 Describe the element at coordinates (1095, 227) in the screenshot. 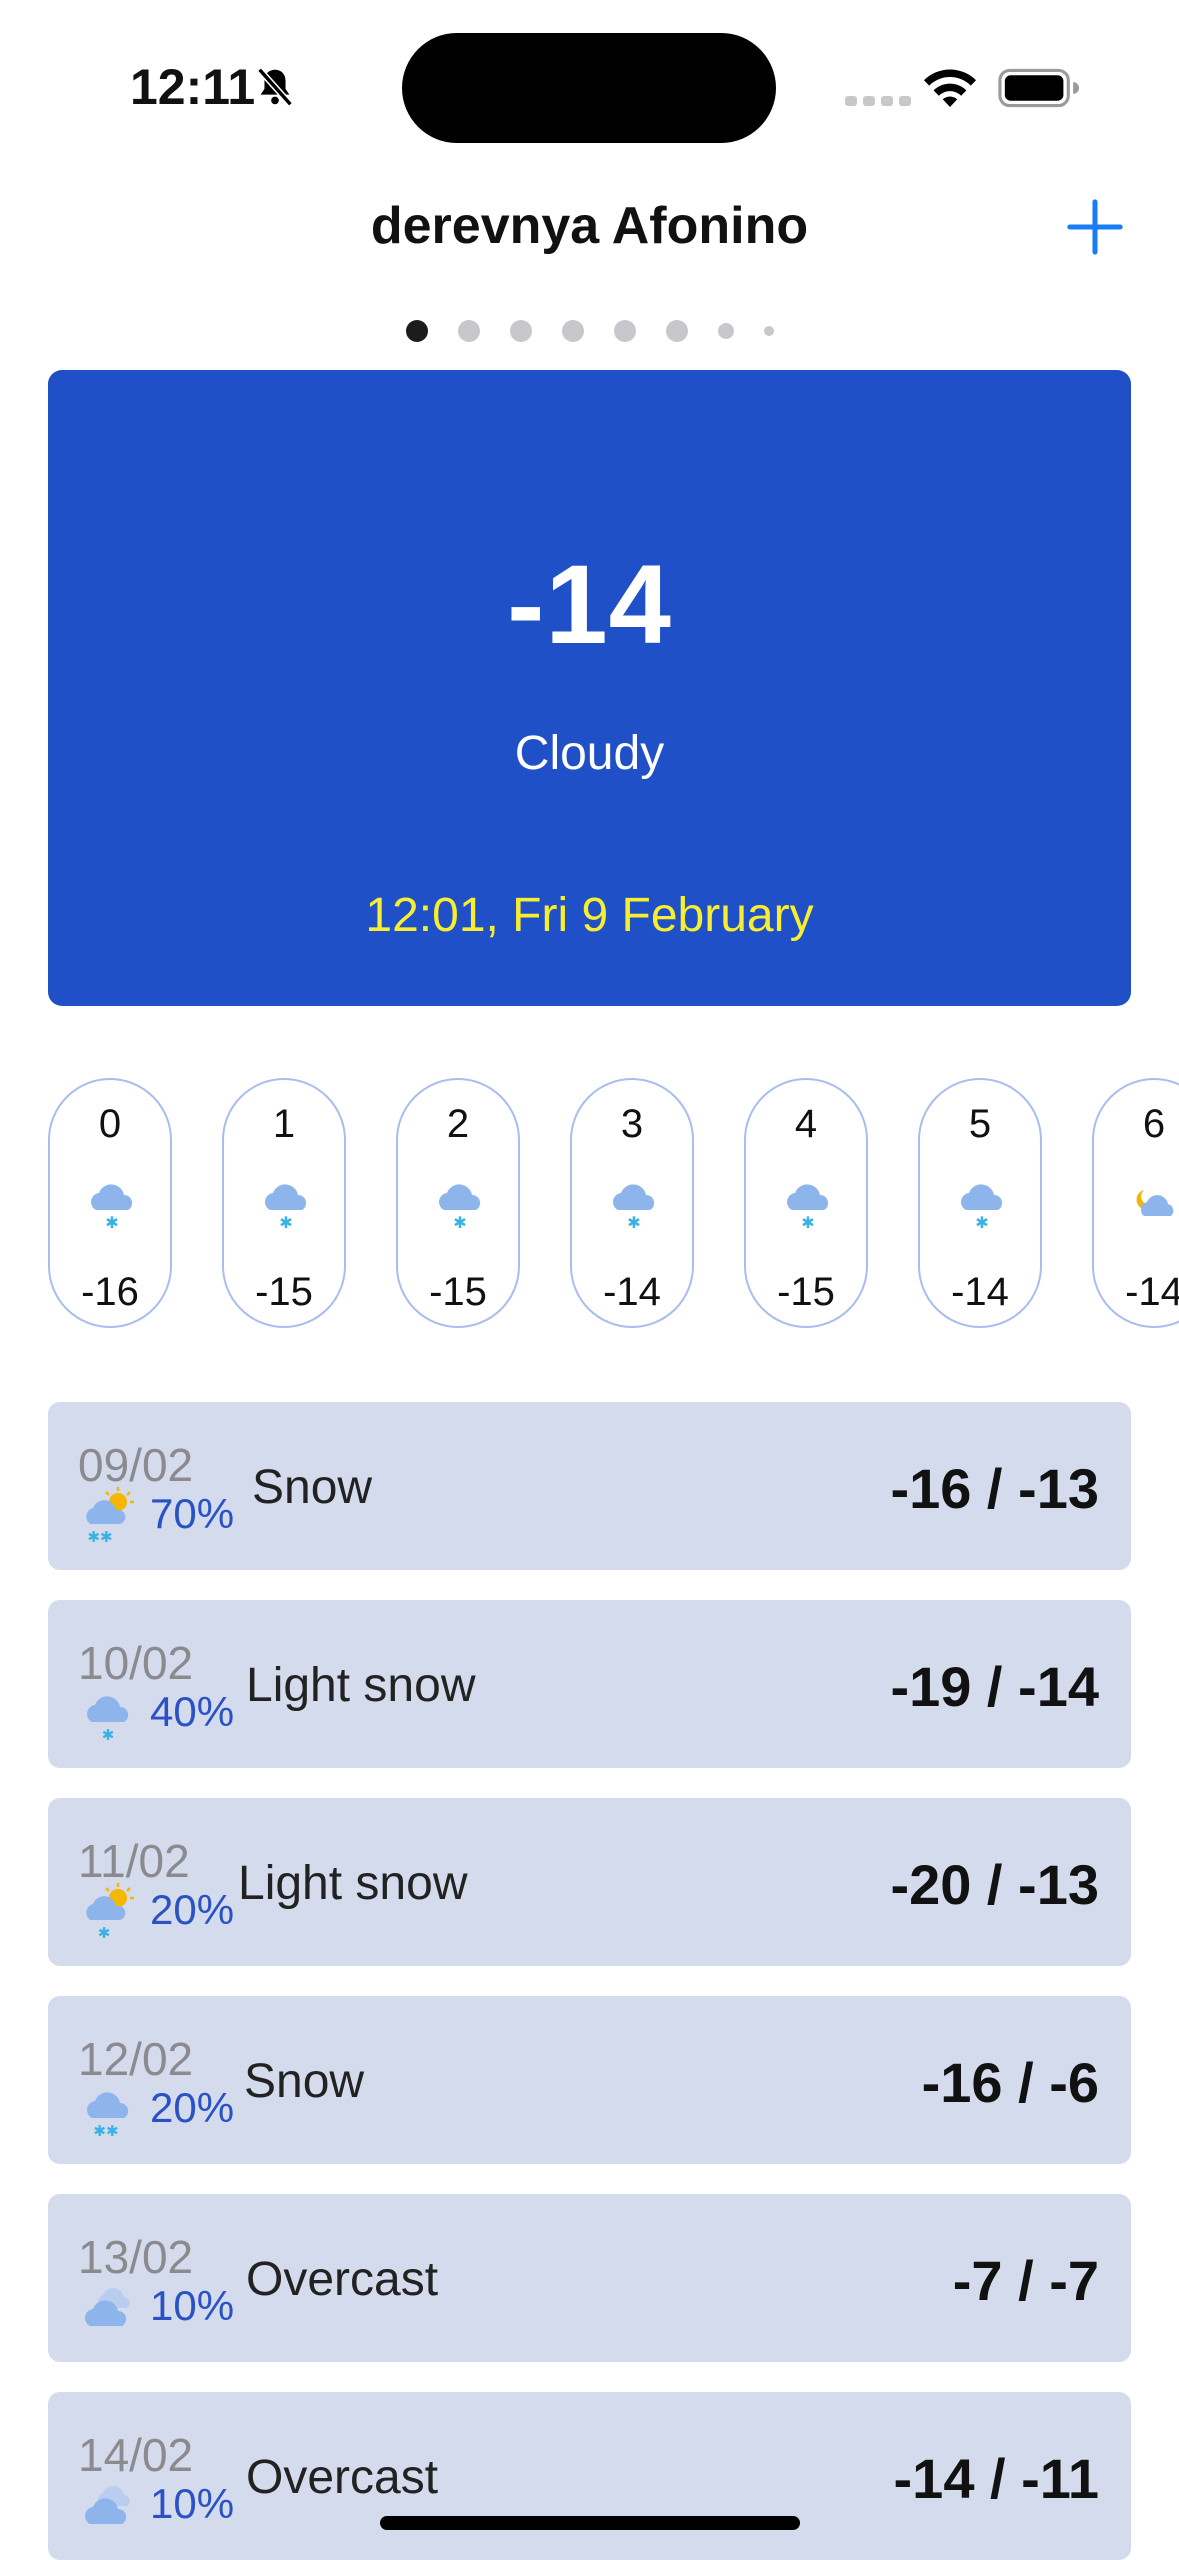

I see `add-city-button` at that location.